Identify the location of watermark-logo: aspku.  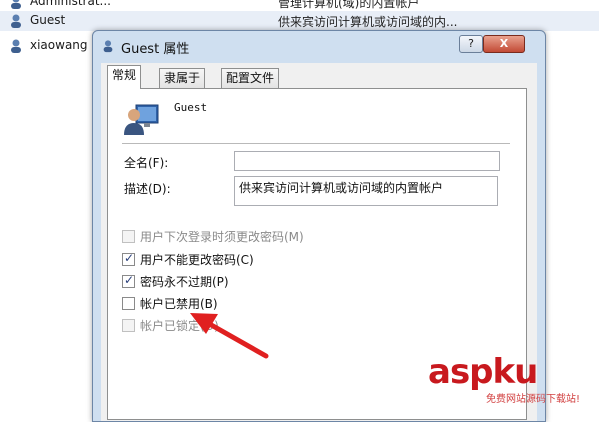
(483, 372).